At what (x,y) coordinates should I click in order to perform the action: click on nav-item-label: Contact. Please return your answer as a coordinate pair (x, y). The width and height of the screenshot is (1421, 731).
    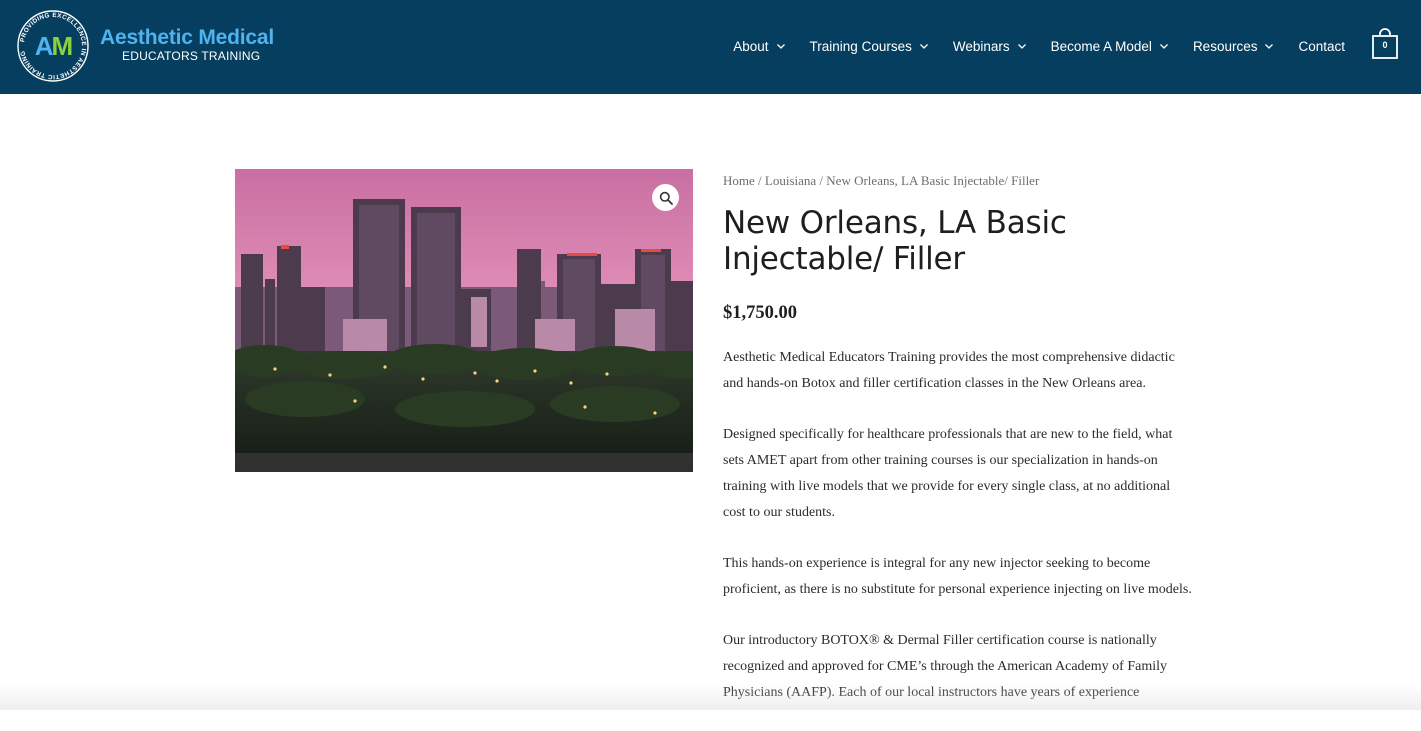
    Looking at the image, I should click on (1321, 46).